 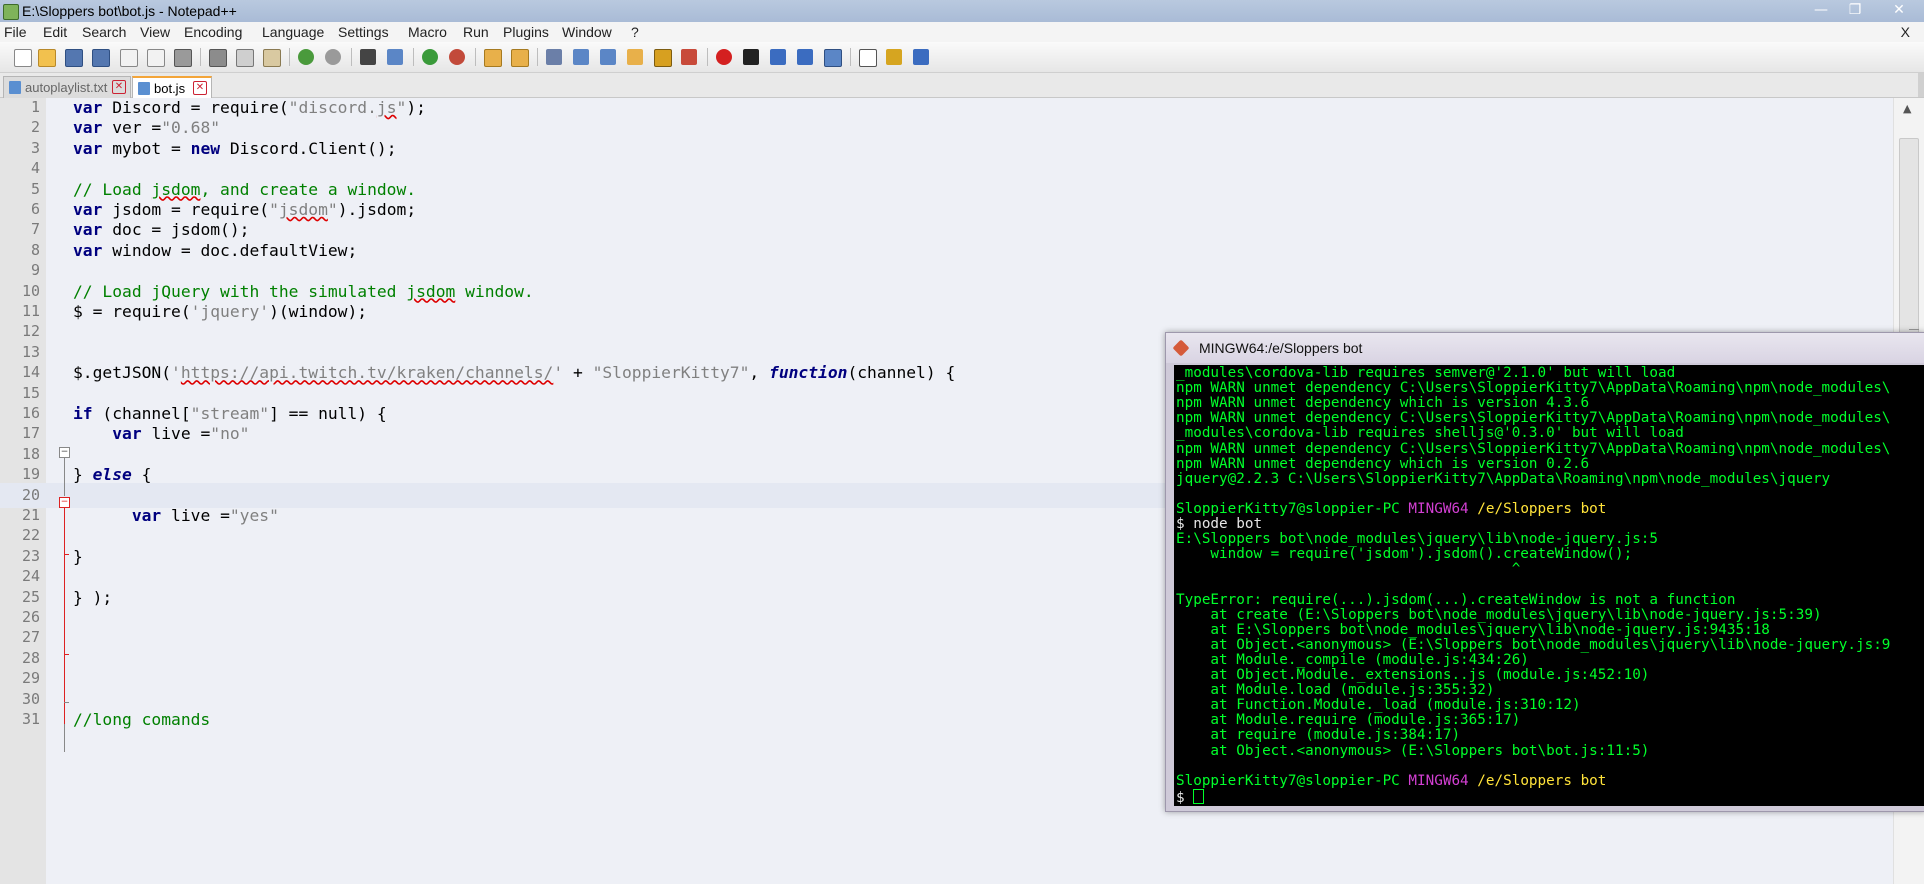 I want to click on save-macro-icon, so click(x=833, y=58).